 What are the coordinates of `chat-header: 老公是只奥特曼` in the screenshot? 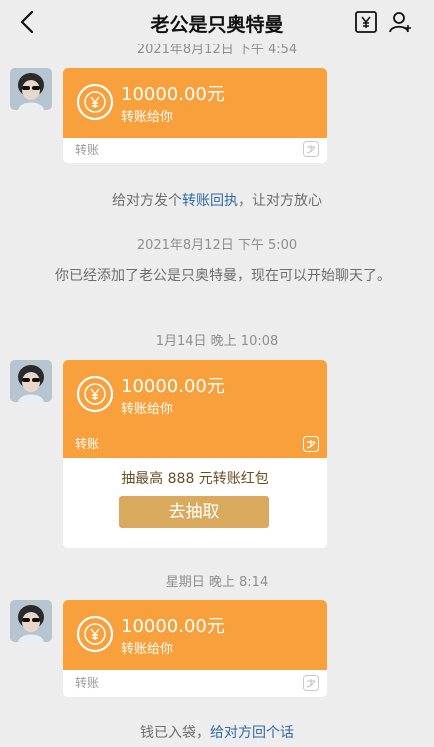 It's located at (217, 22).